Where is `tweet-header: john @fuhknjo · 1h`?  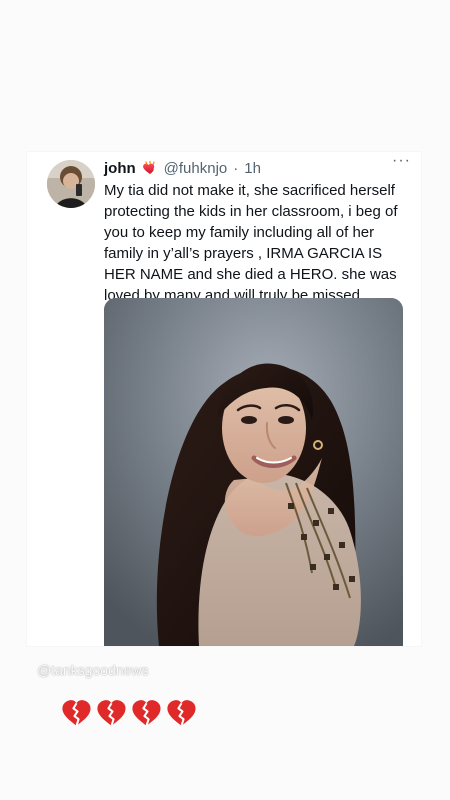
tweet-header: john @fuhknjo · 1h is located at coordinates (255, 168).